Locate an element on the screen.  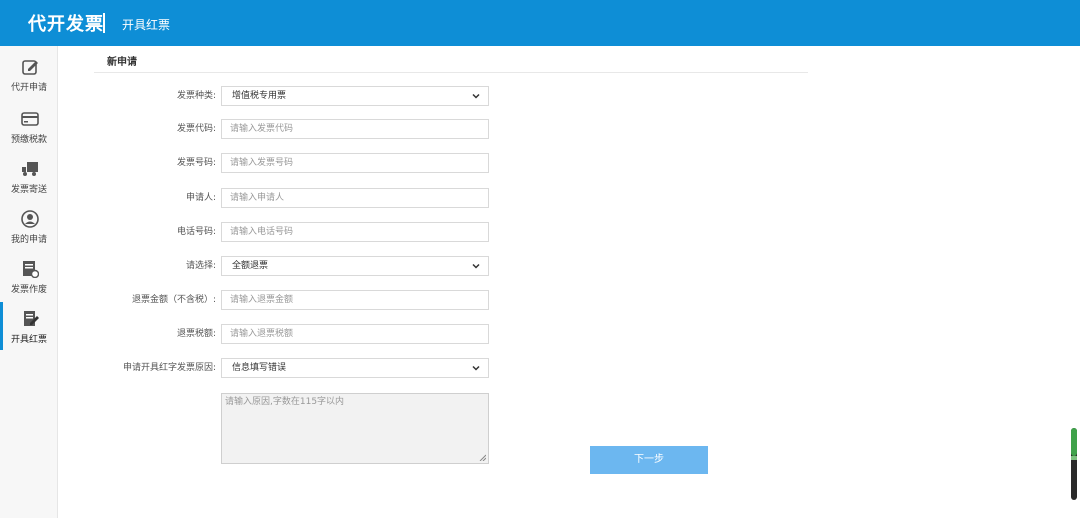
invoice-number-label: 发票号码: is located at coordinates (196, 163).